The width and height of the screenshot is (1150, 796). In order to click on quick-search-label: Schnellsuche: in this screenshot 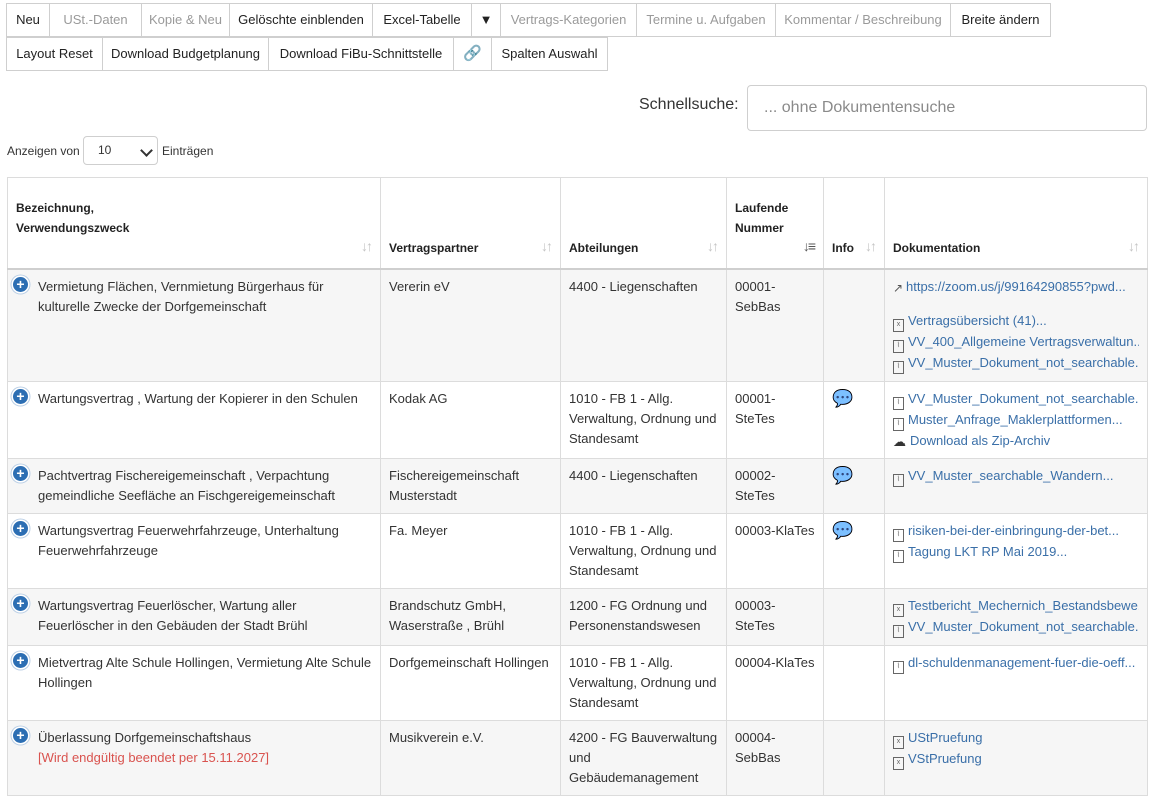, I will do `click(689, 104)`.